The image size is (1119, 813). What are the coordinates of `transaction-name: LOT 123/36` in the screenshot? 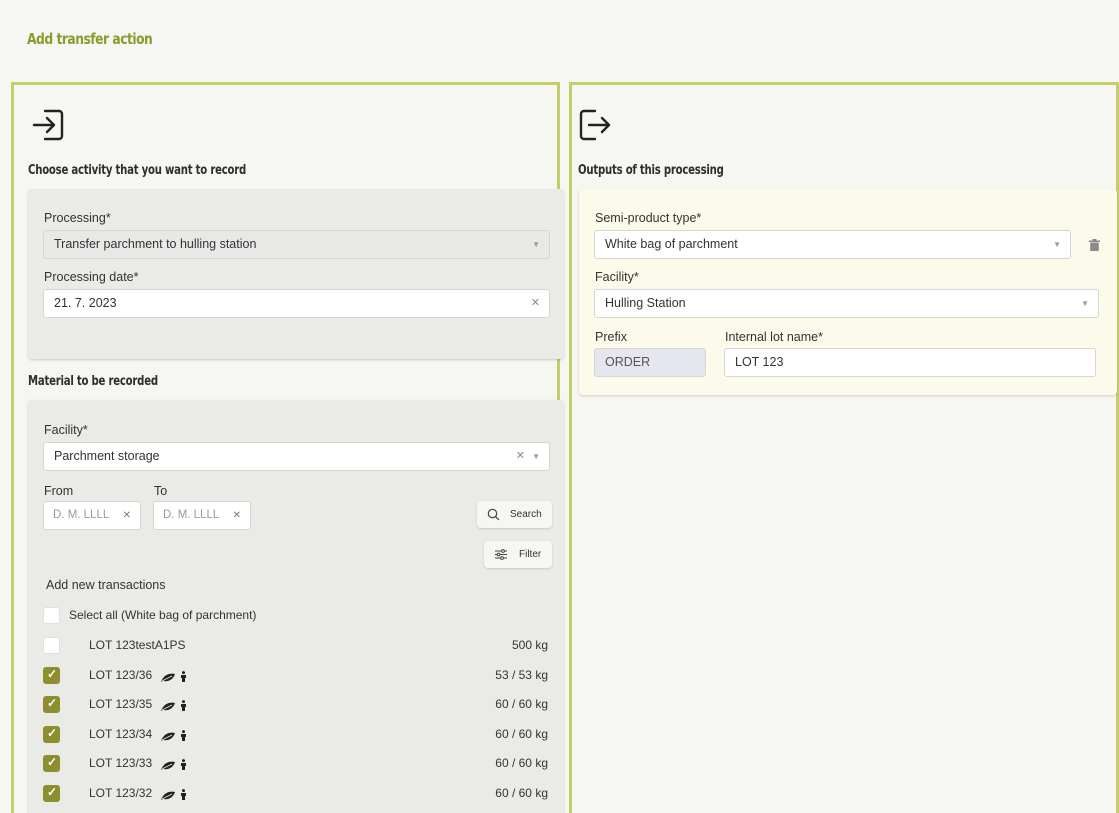 It's located at (121, 674).